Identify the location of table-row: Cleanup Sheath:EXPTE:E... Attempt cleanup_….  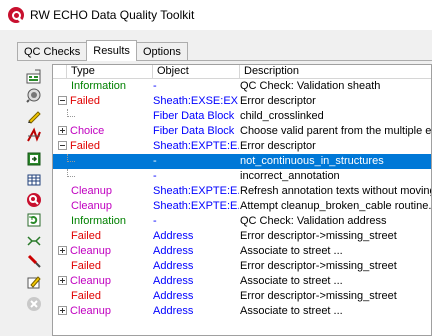
(242, 206).